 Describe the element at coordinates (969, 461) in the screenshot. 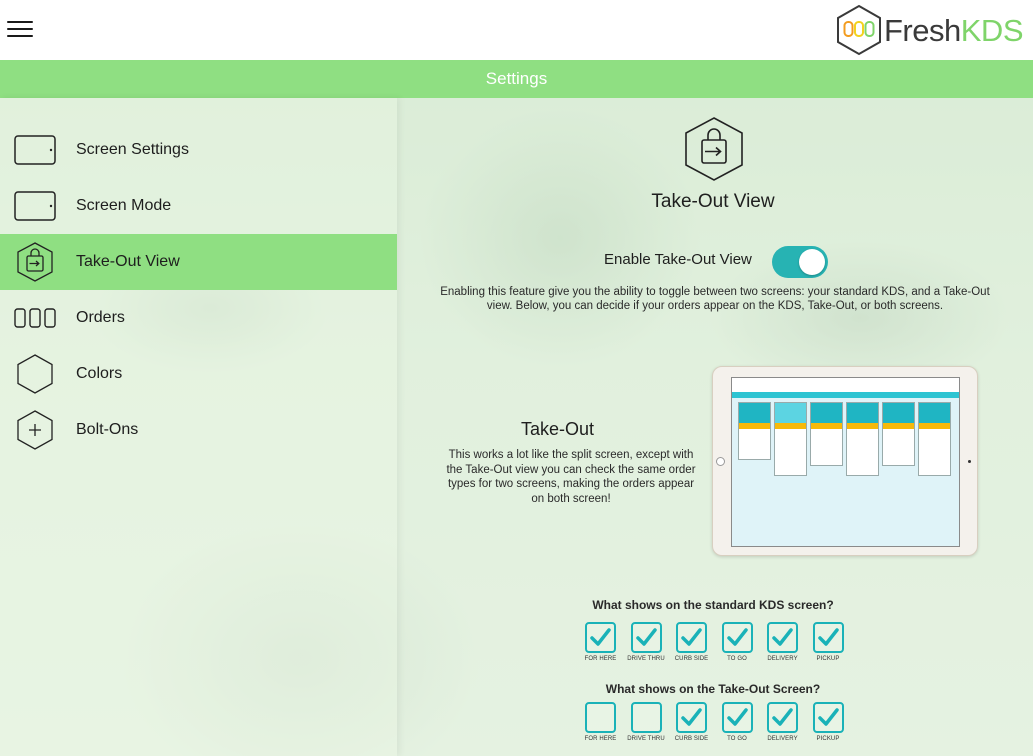

I see `tablet-home-button` at that location.